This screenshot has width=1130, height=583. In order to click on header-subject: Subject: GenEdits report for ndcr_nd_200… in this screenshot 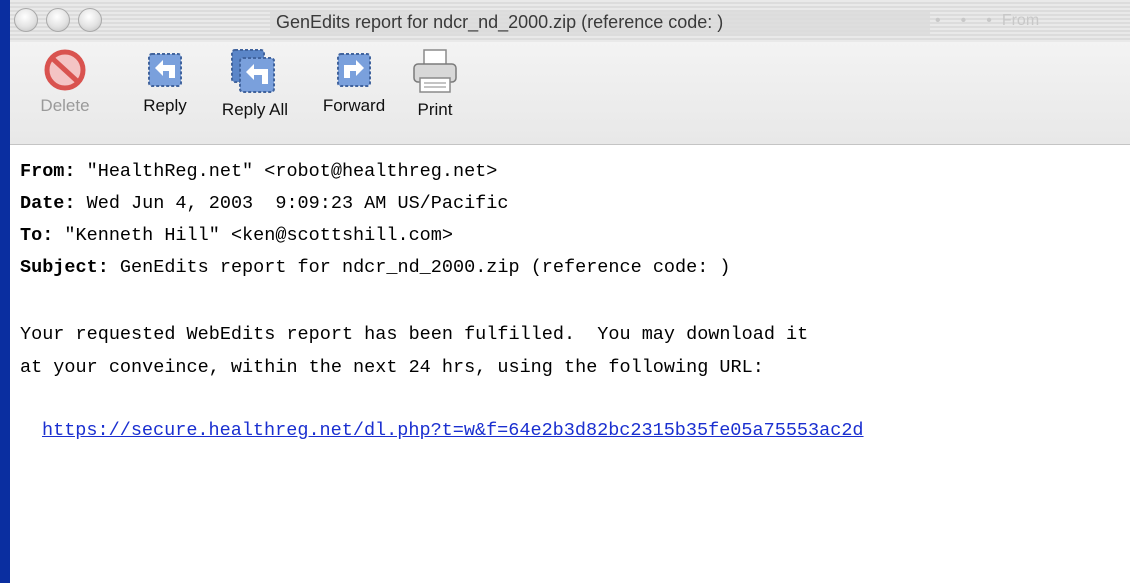, I will do `click(375, 268)`.